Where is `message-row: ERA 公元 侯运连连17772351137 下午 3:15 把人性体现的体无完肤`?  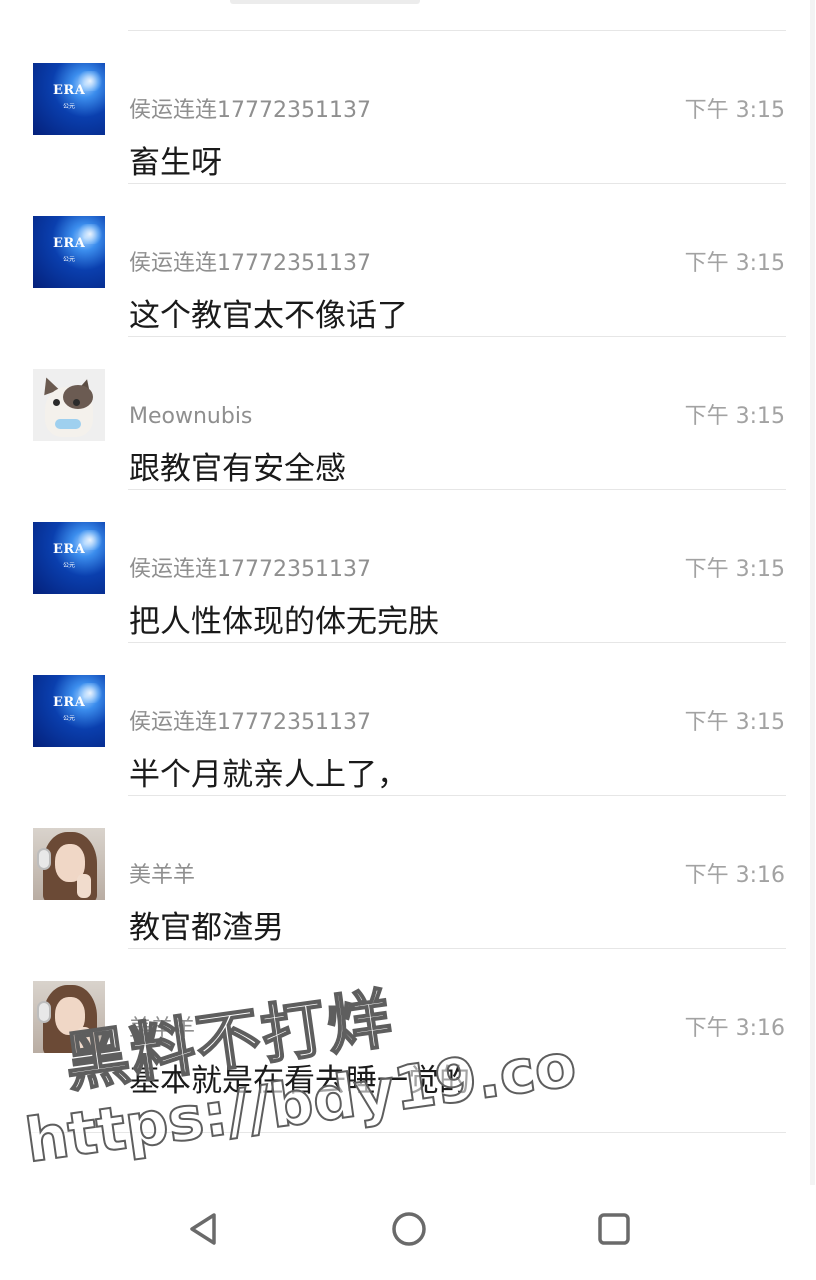 message-row: ERA 公元 侯运连连17772351137 下午 3:15 把人性体现的体无完肤 is located at coordinates (408, 566).